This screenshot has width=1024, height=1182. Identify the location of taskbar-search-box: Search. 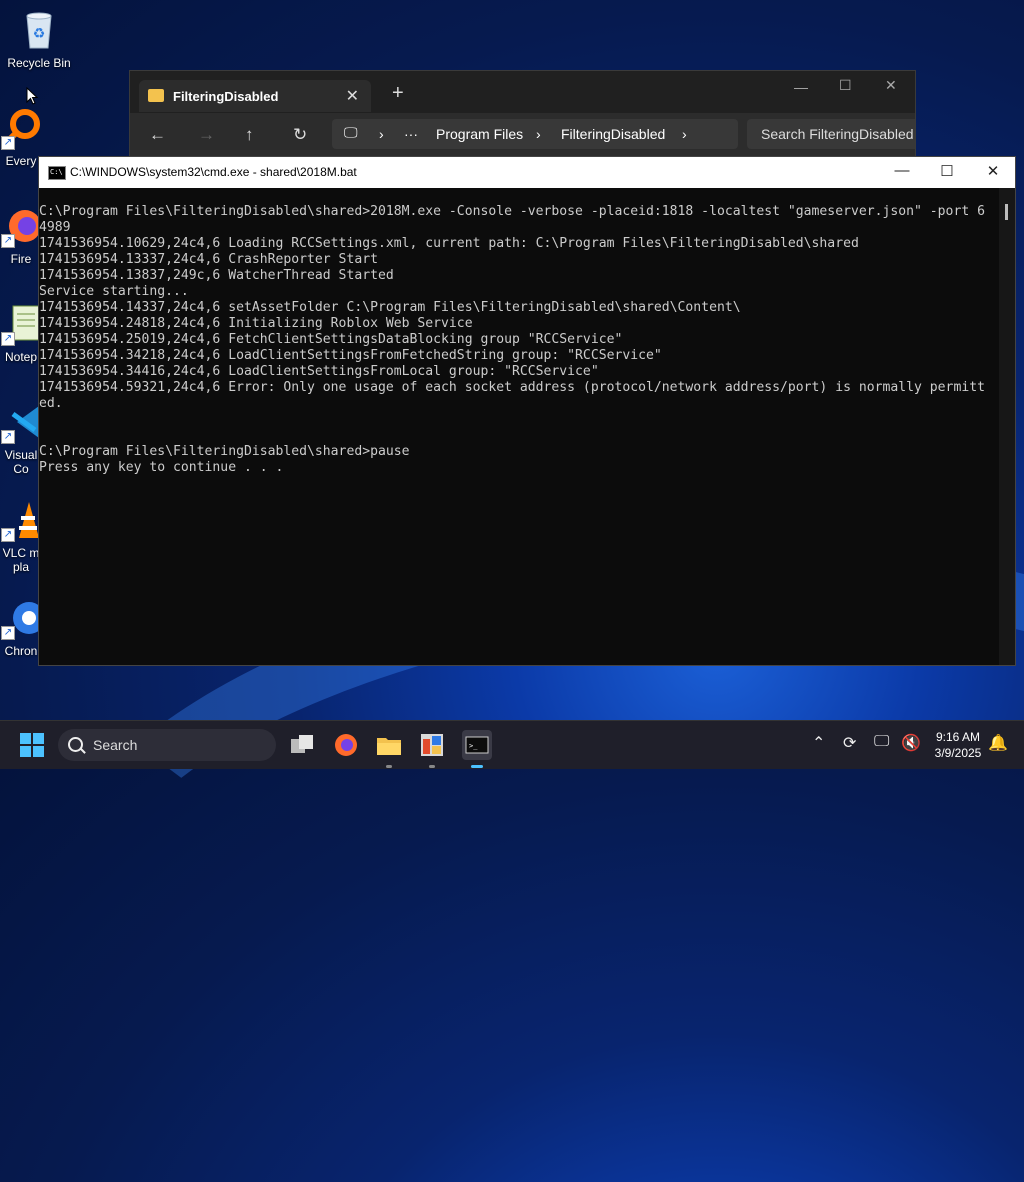
(167, 745).